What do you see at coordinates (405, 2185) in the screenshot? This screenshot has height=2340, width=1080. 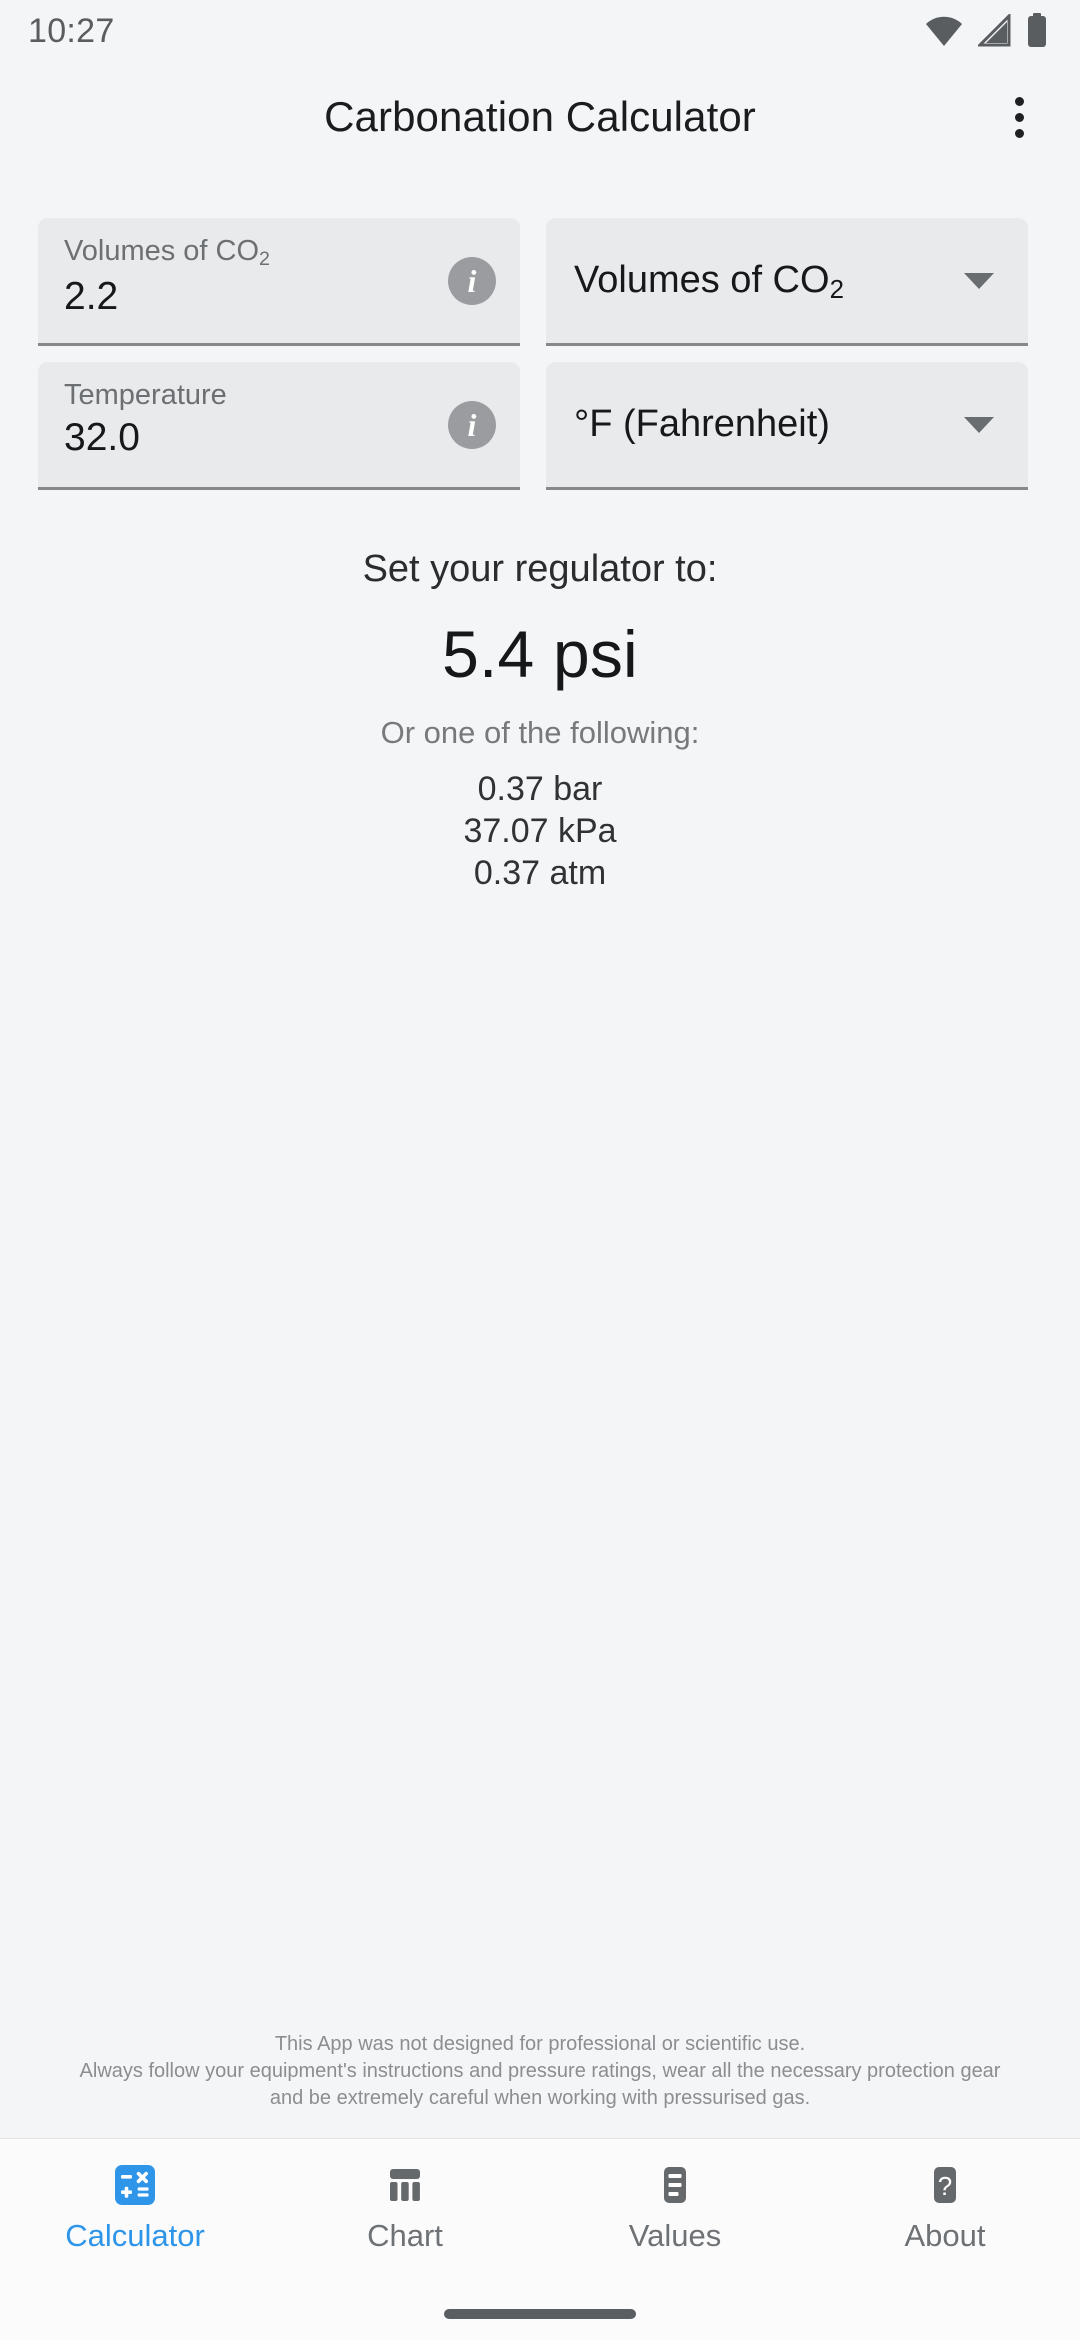 I see `bar-chart-icon` at bounding box center [405, 2185].